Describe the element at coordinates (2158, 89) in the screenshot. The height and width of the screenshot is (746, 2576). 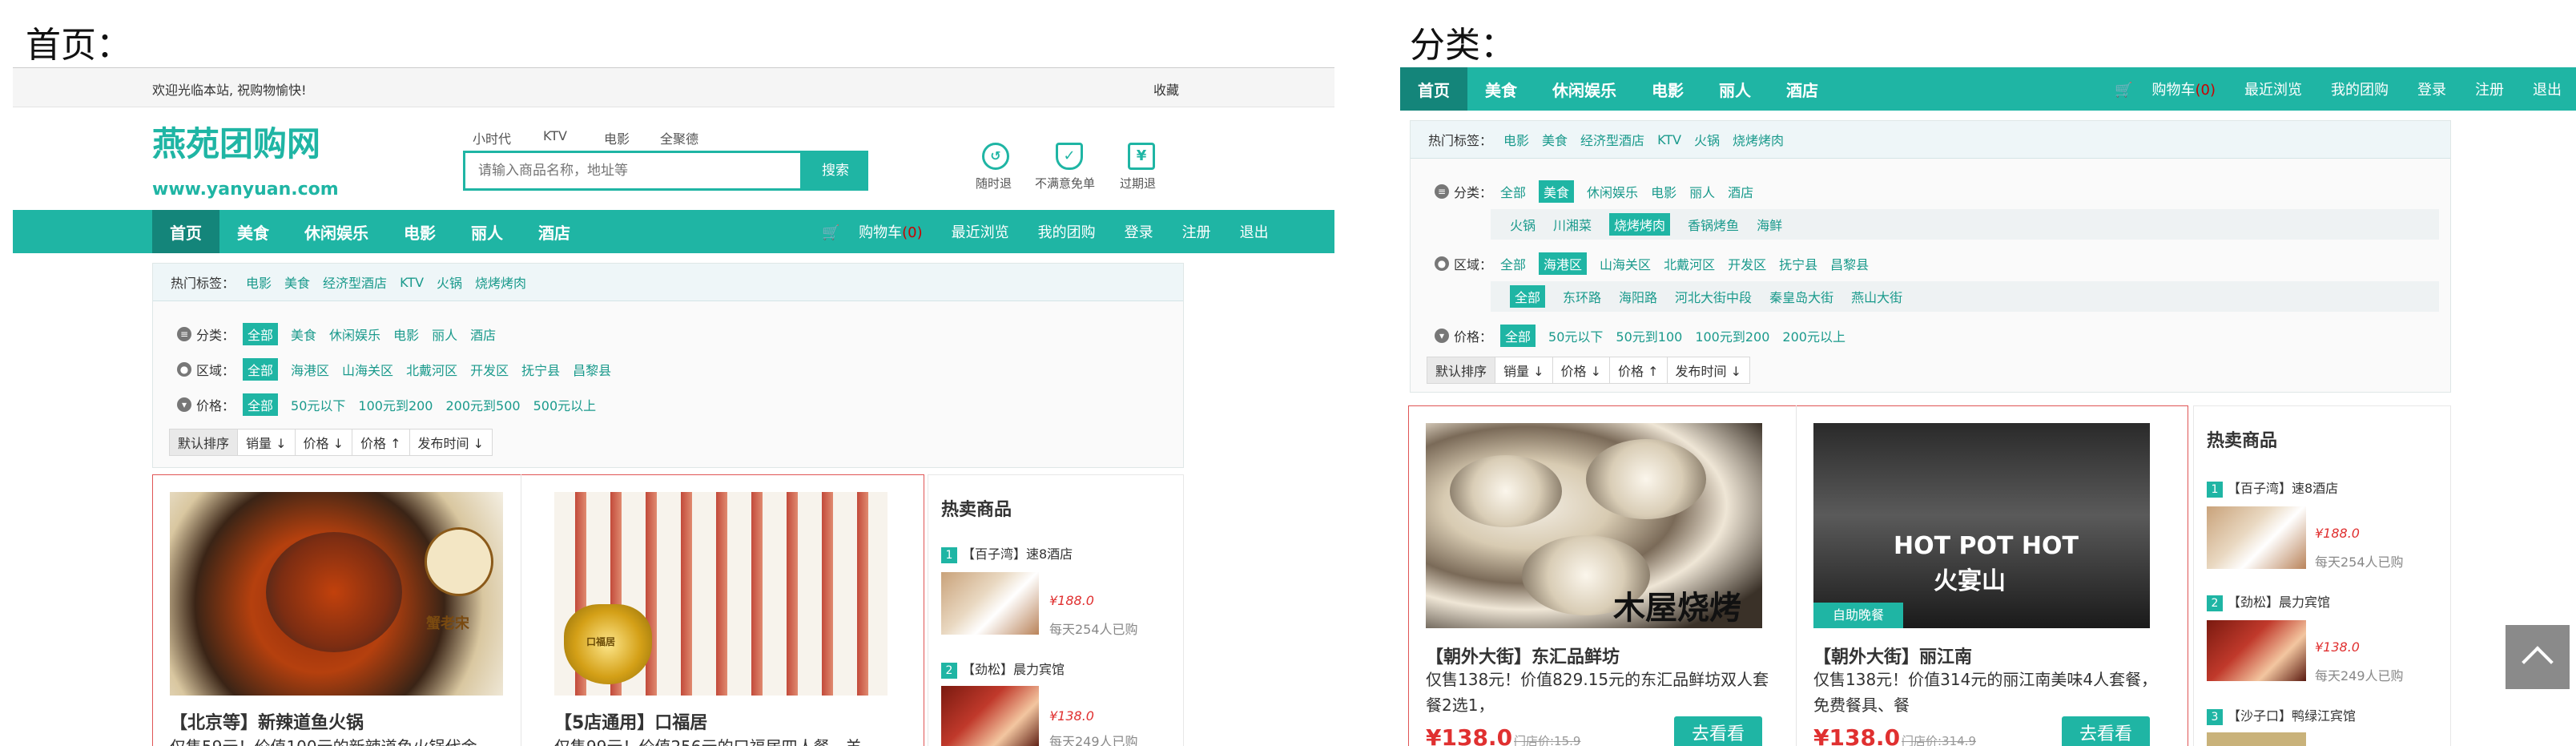
I see `cart-link: 🛒 购物车(0)` at that location.